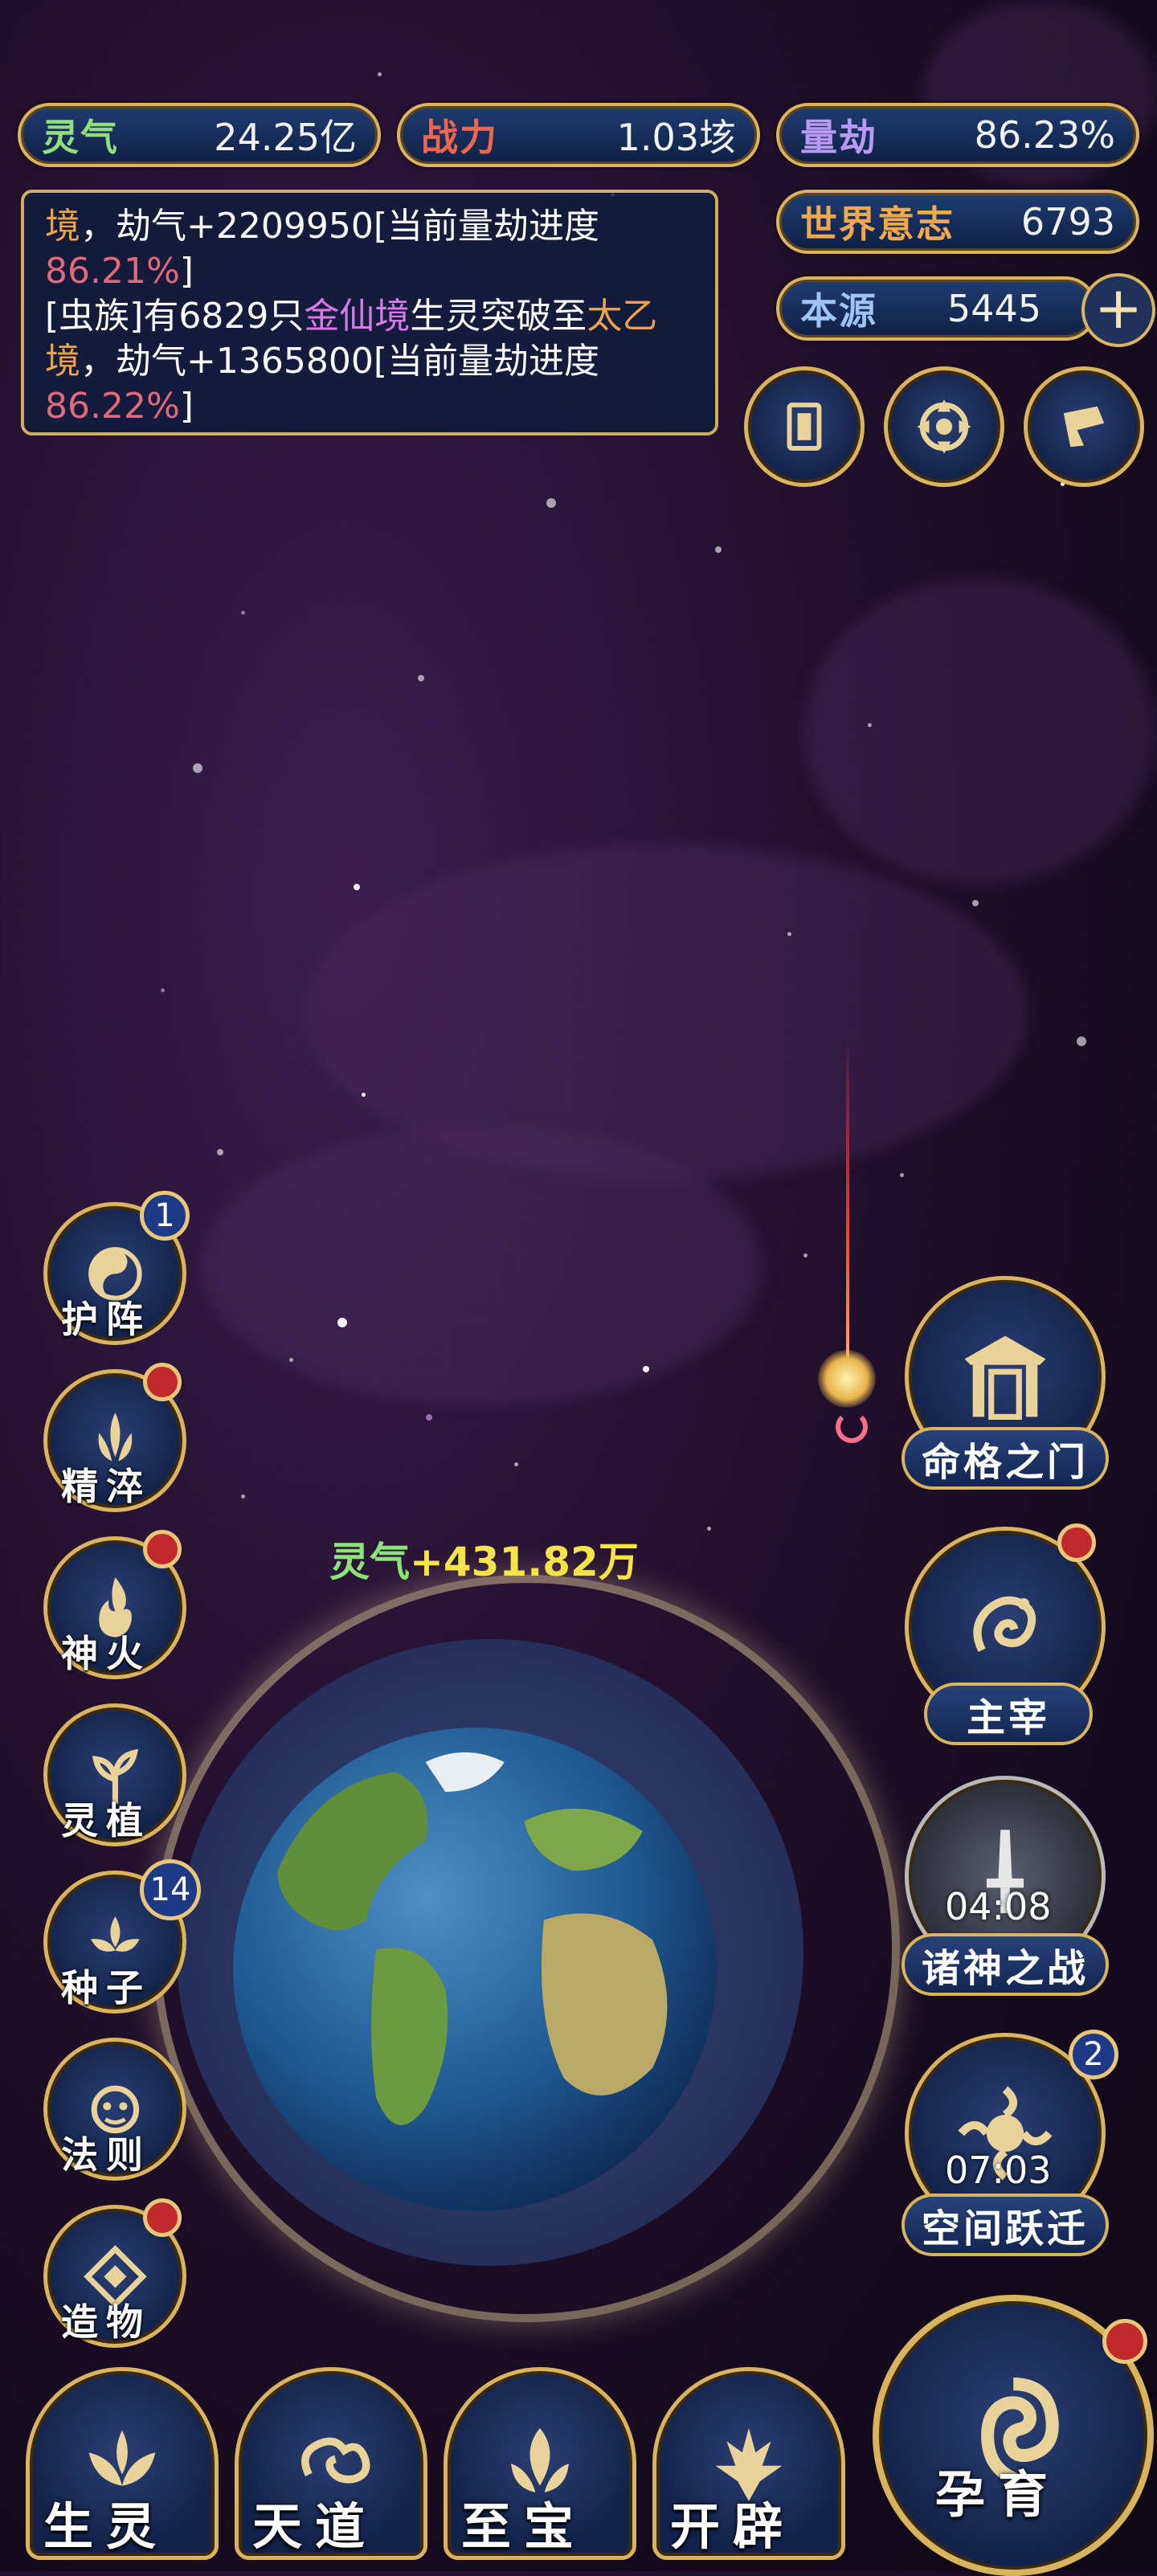  I want to click on lingqi-label: 灵气, so click(80, 138).